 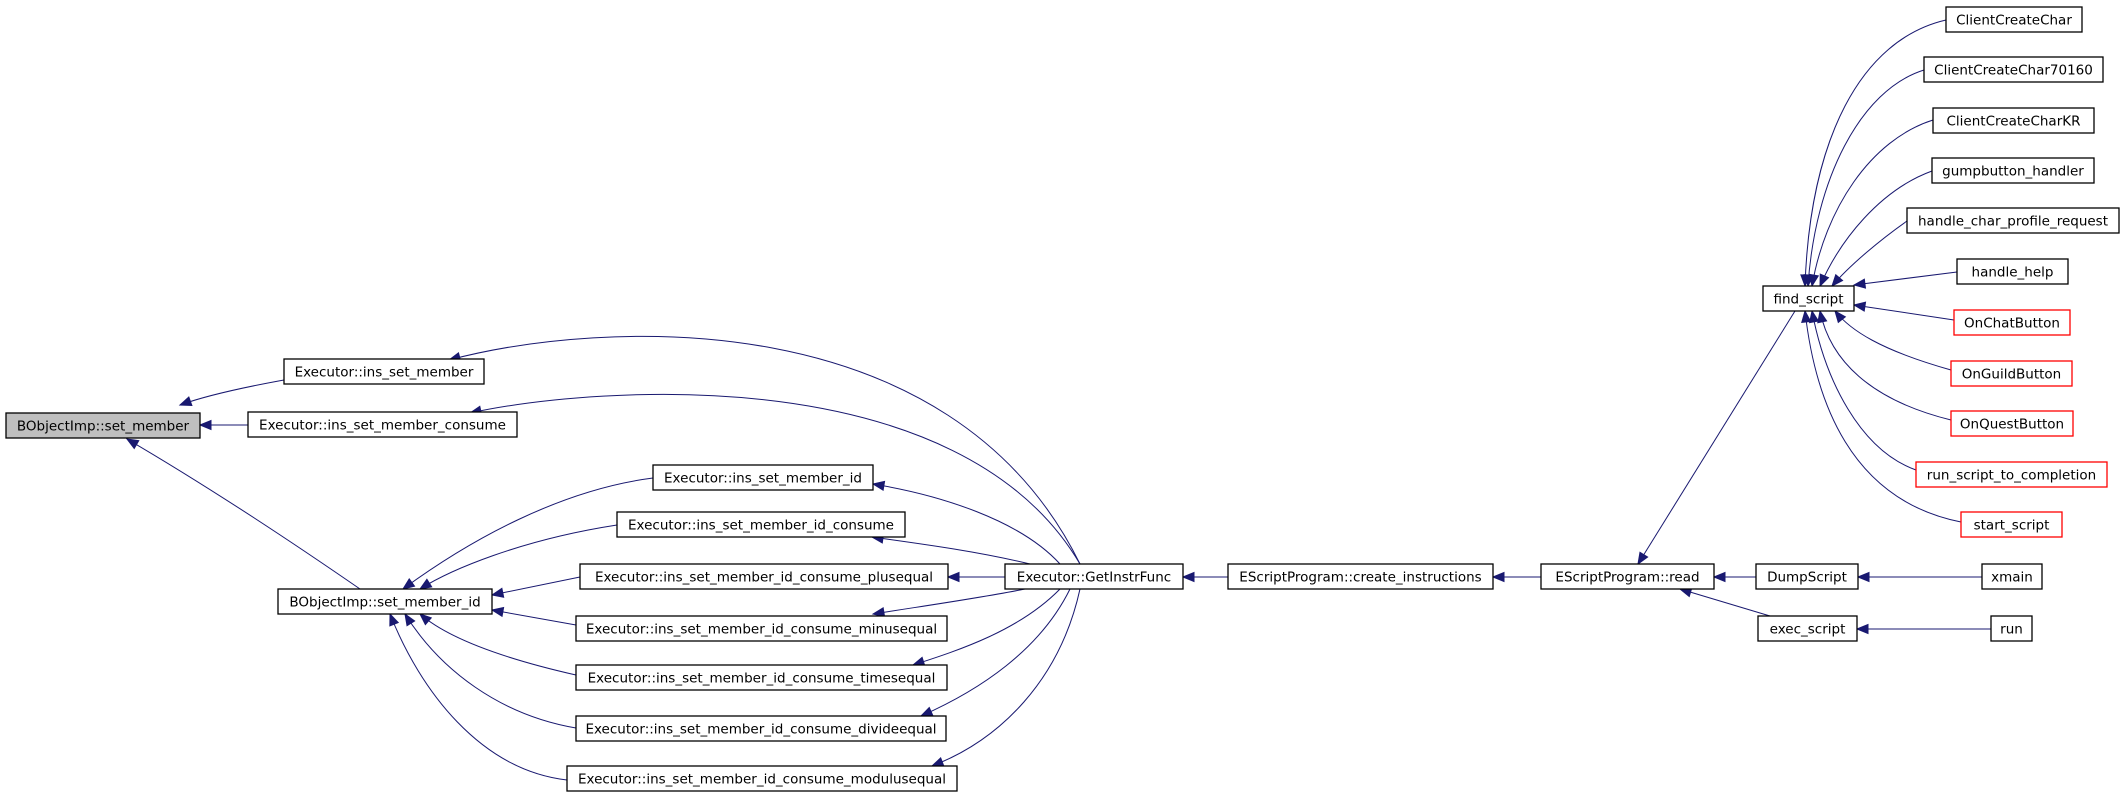 I want to click on node-read: EScriptProgram::read, so click(x=1627, y=576).